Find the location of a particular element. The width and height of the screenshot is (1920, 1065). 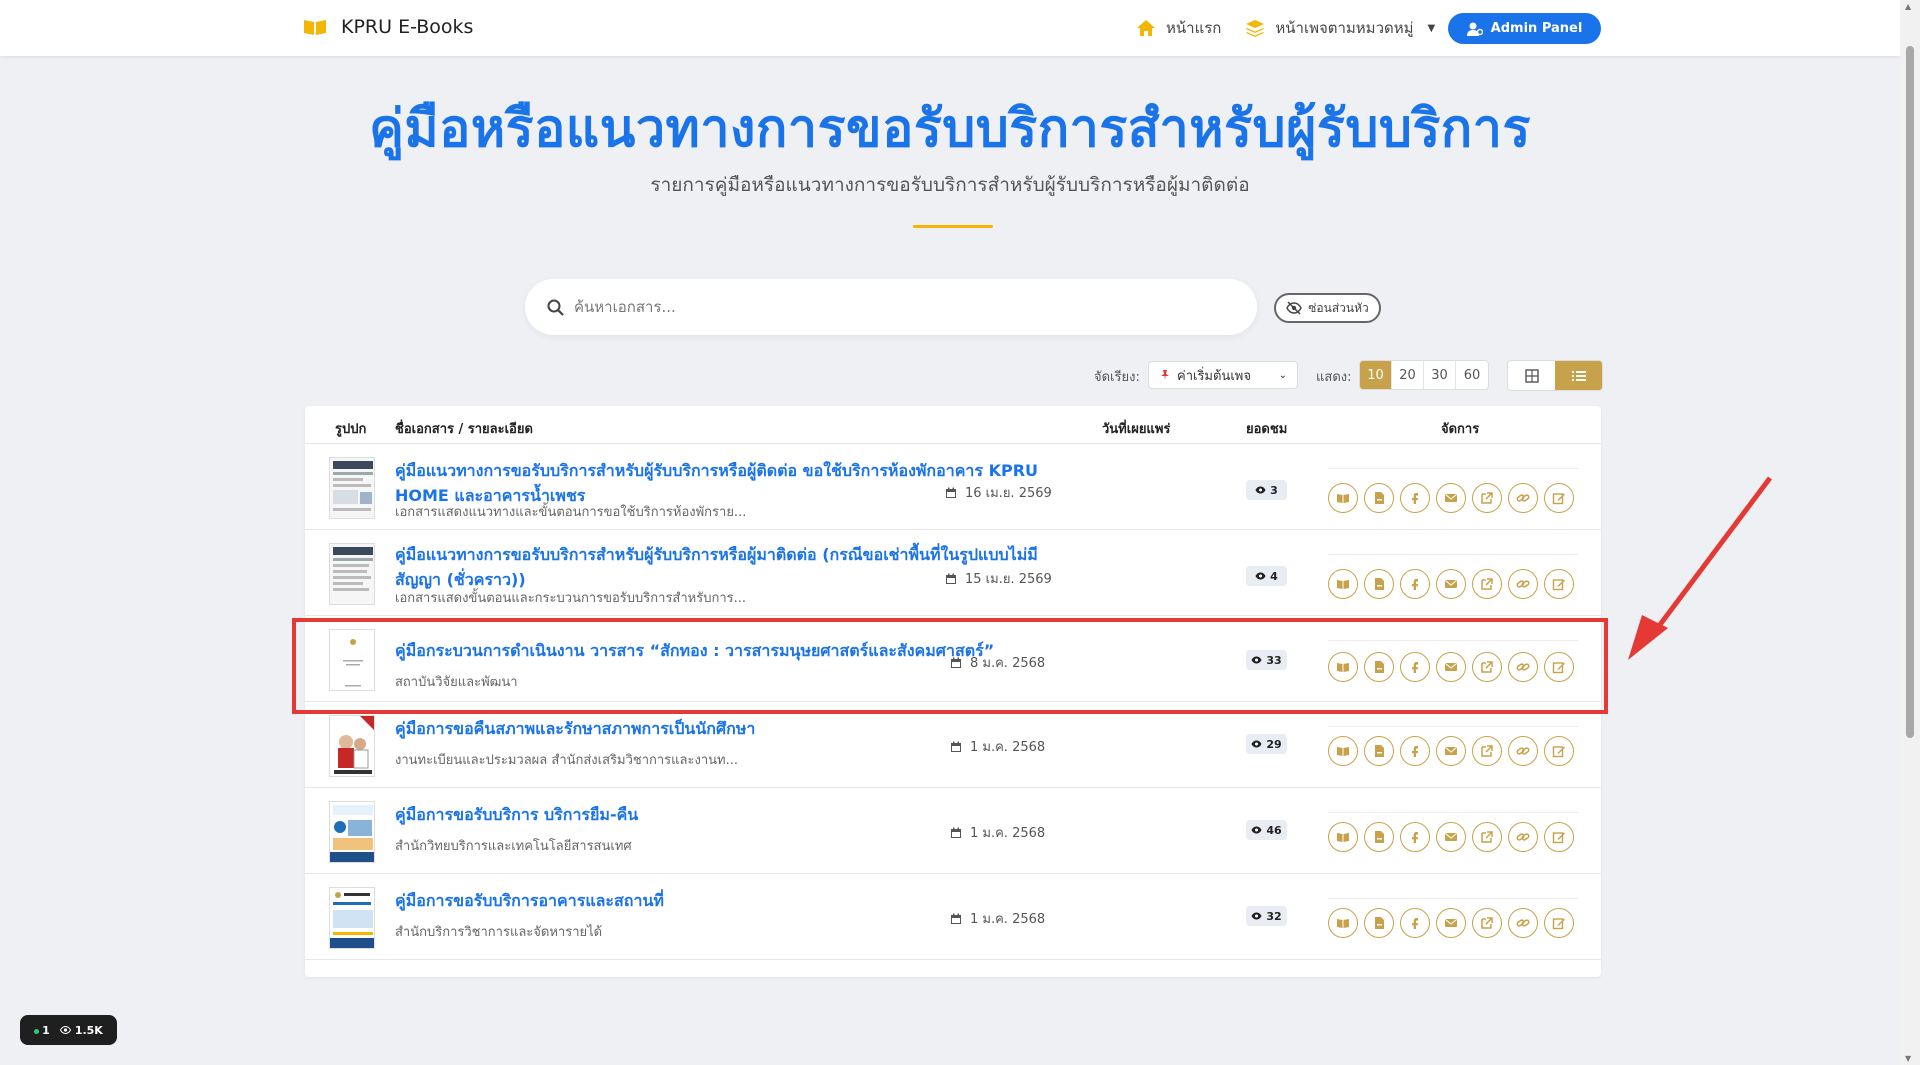

document-description: สำนักวิทยบริการและเทคโนโลยีสารสนเทศ is located at coordinates (513, 846).